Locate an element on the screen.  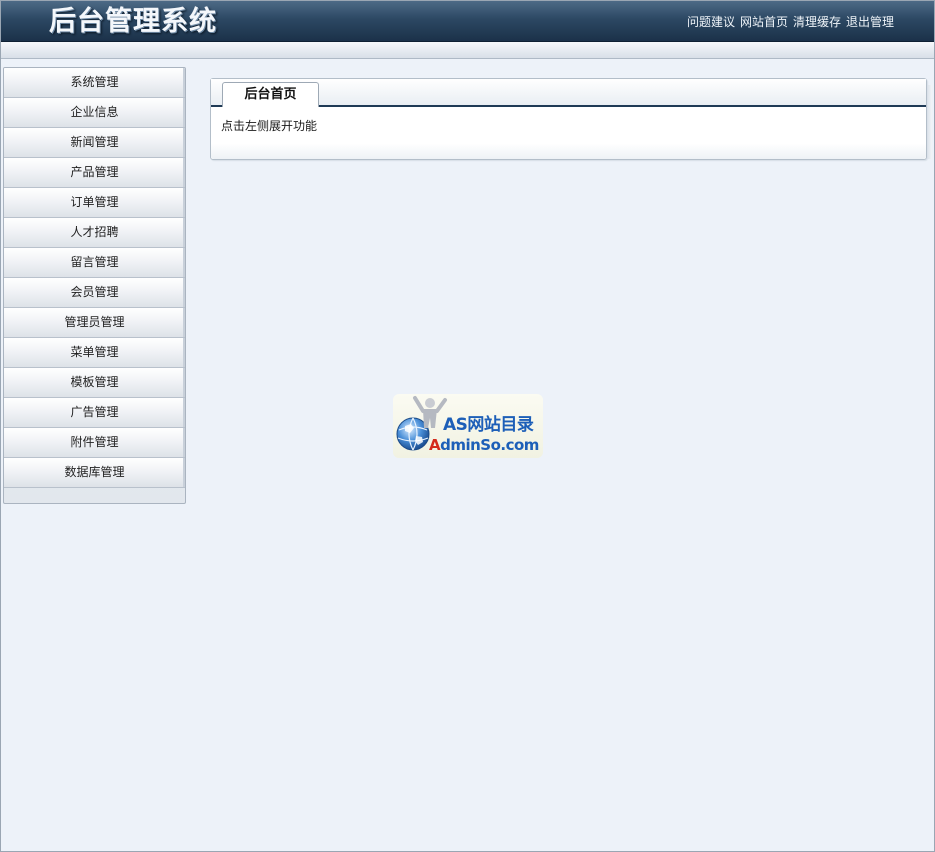
panel-content: 点击左侧展开功能 is located at coordinates (568, 133).